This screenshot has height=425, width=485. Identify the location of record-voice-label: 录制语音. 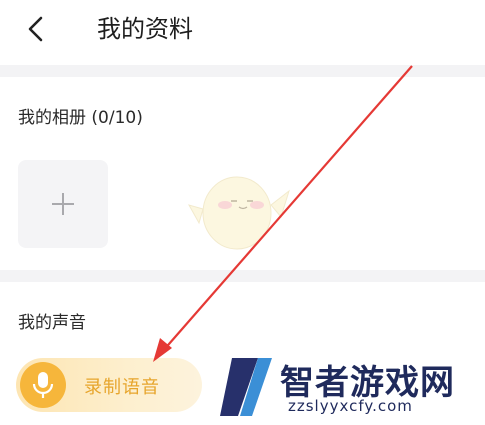
(122, 387).